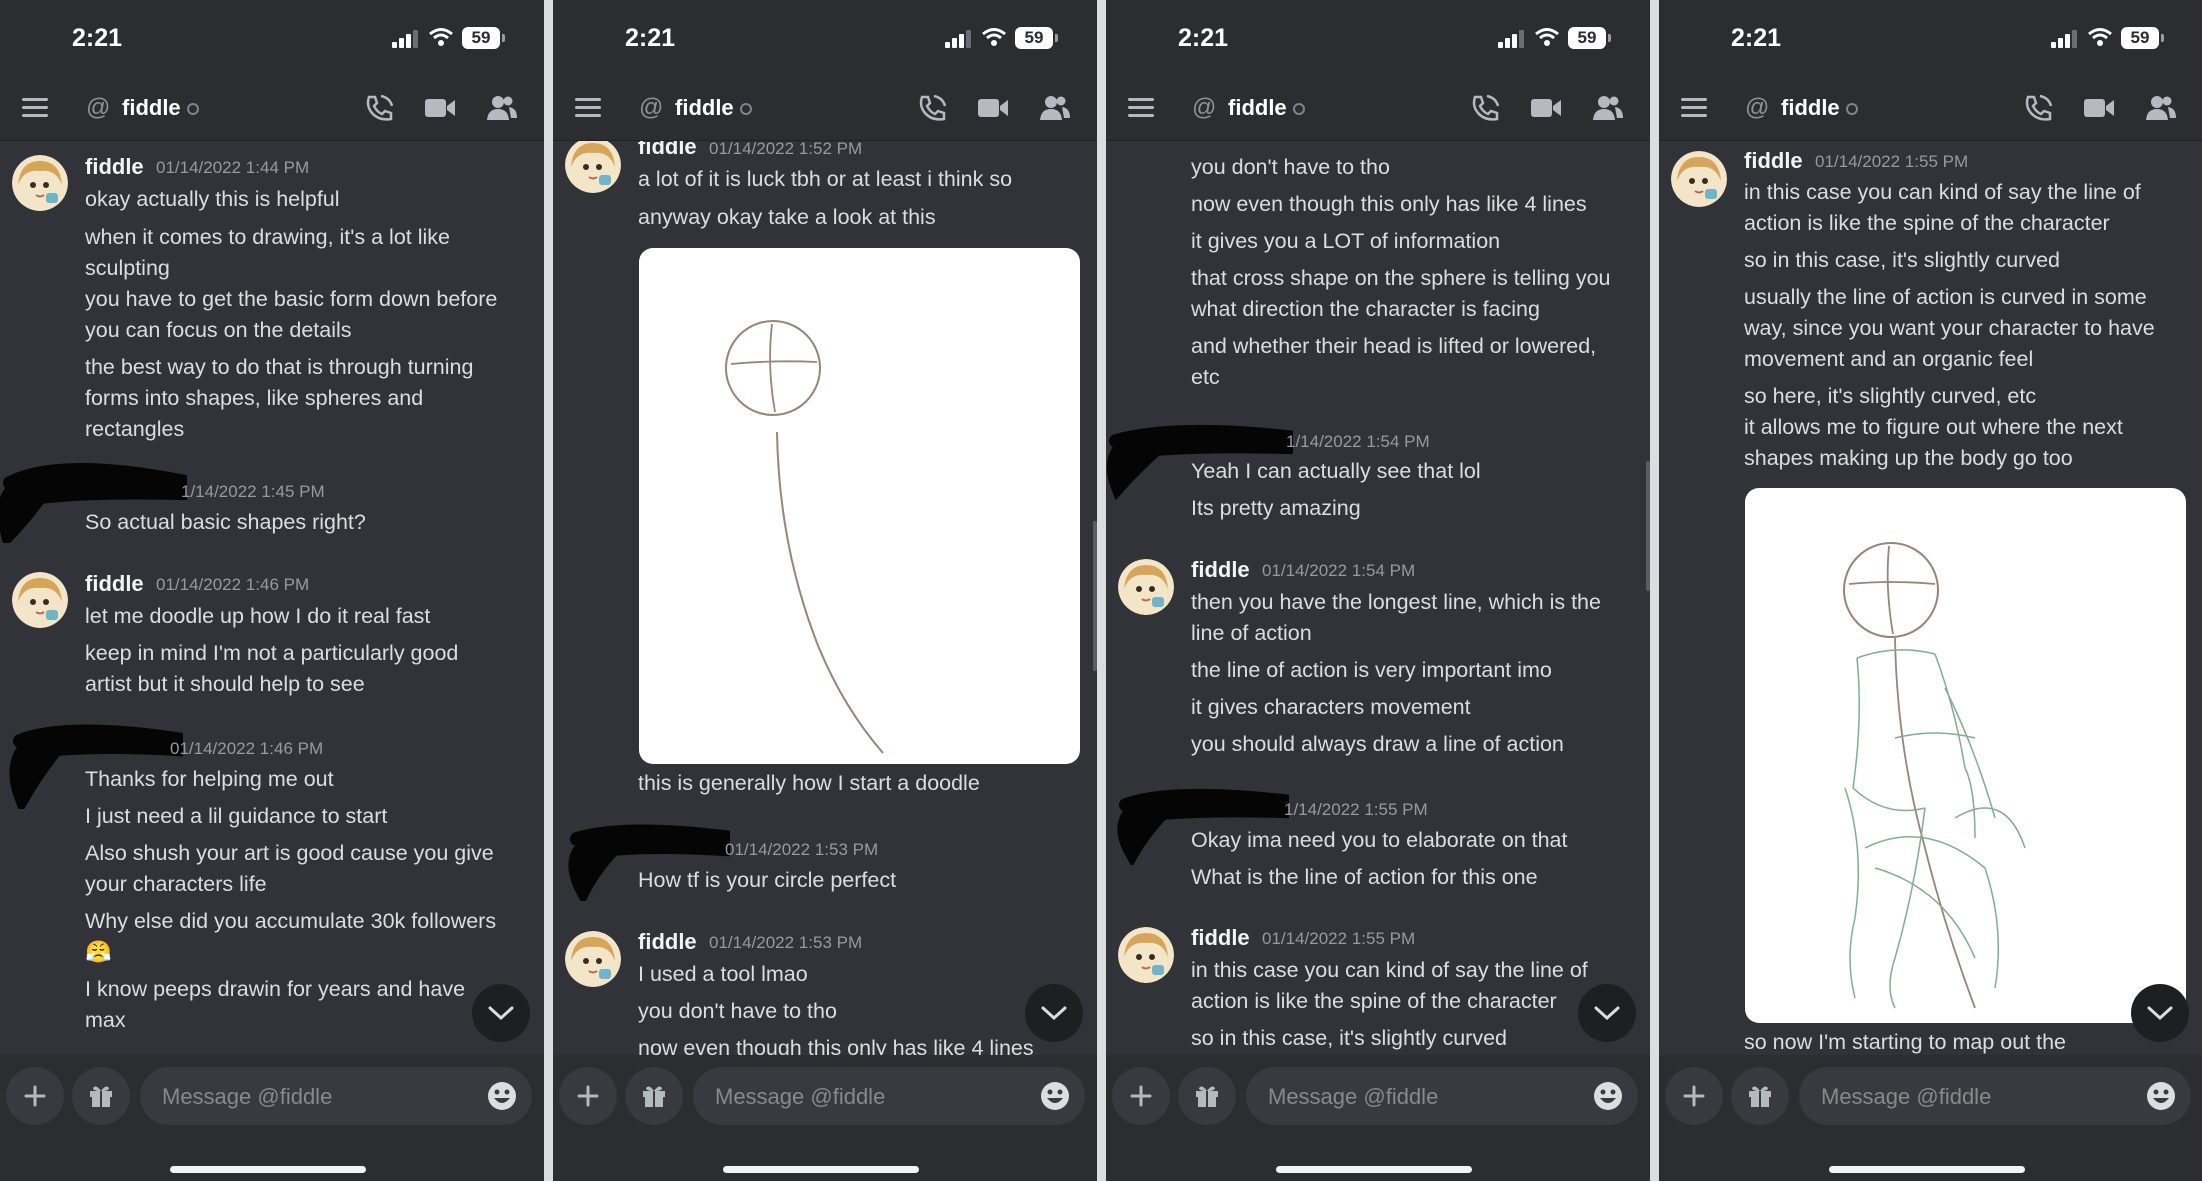 This screenshot has height=1181, width=2202. I want to click on message-line: rectangles, so click(135, 429).